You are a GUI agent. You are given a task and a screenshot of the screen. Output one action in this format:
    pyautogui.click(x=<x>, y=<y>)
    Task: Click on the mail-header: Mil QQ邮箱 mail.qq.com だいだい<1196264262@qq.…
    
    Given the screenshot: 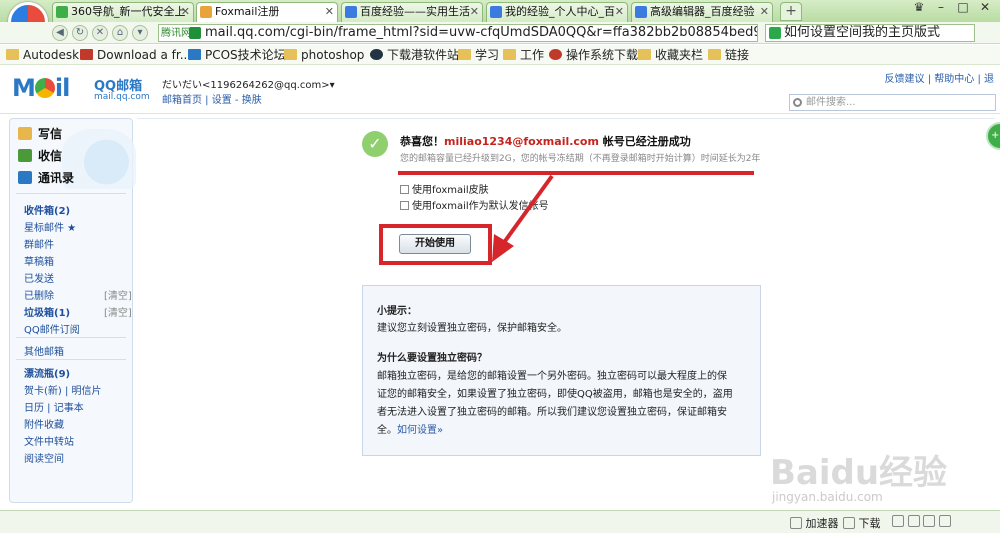 What is the action you would take?
    pyautogui.click(x=500, y=90)
    